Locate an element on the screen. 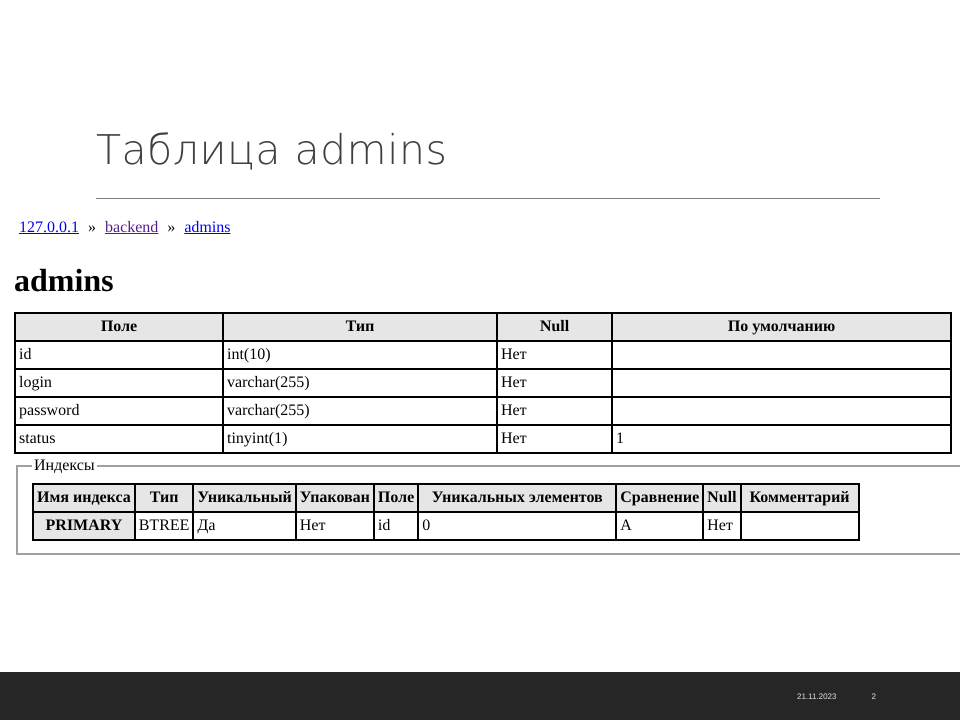  group-legend: Индексы is located at coordinates (64, 466).